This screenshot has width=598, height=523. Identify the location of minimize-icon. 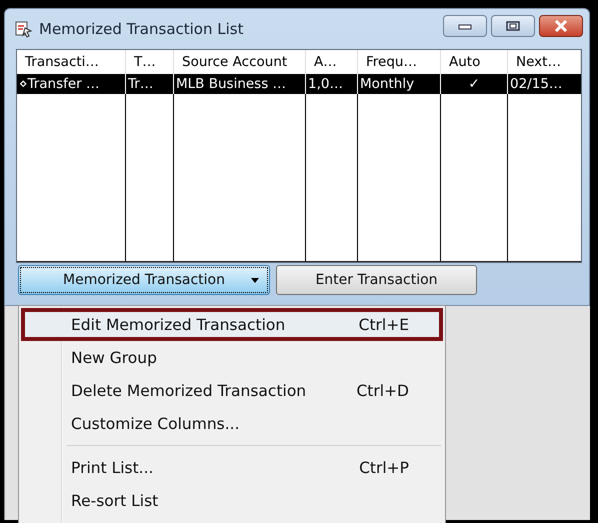
(465, 26).